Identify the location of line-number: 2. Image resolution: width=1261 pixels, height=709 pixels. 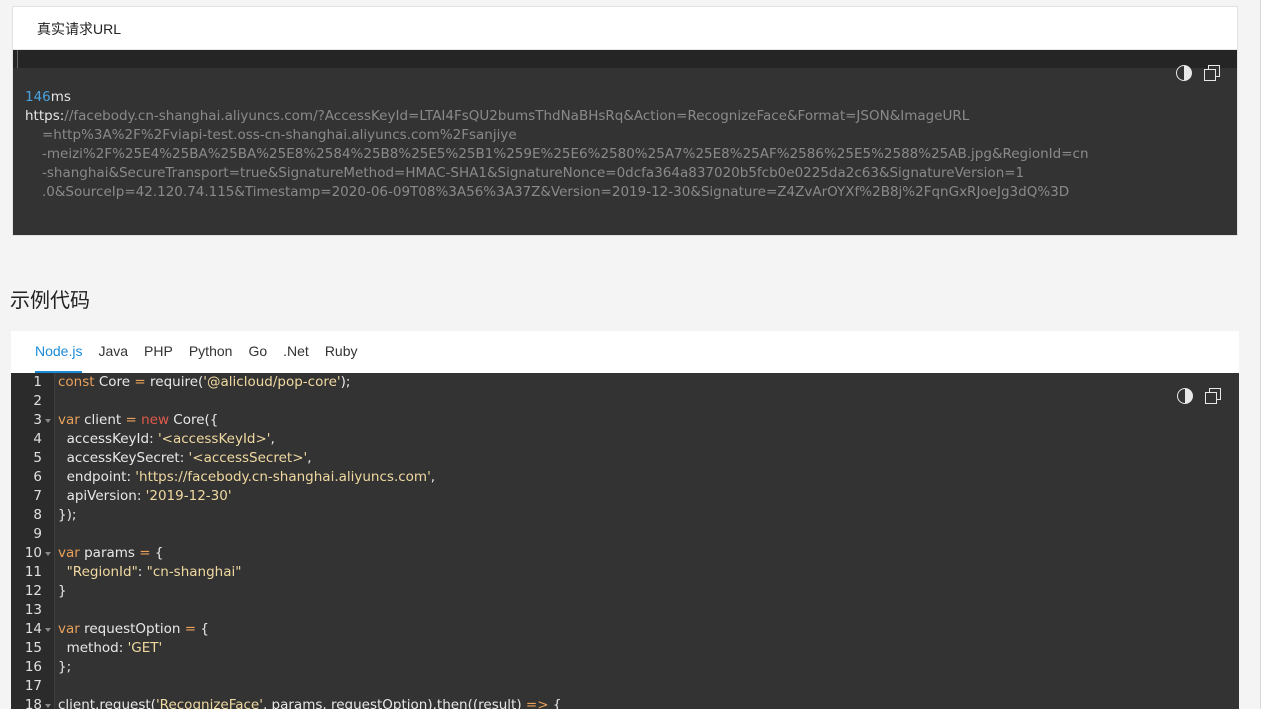
(37, 401).